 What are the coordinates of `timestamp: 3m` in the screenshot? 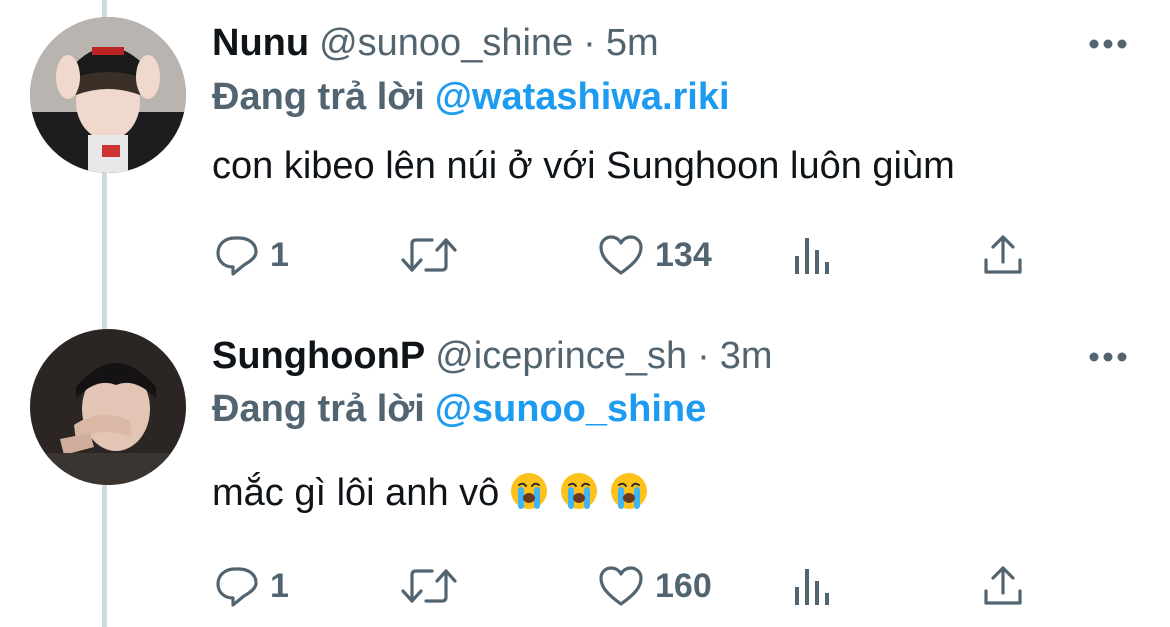 It's located at (746, 356).